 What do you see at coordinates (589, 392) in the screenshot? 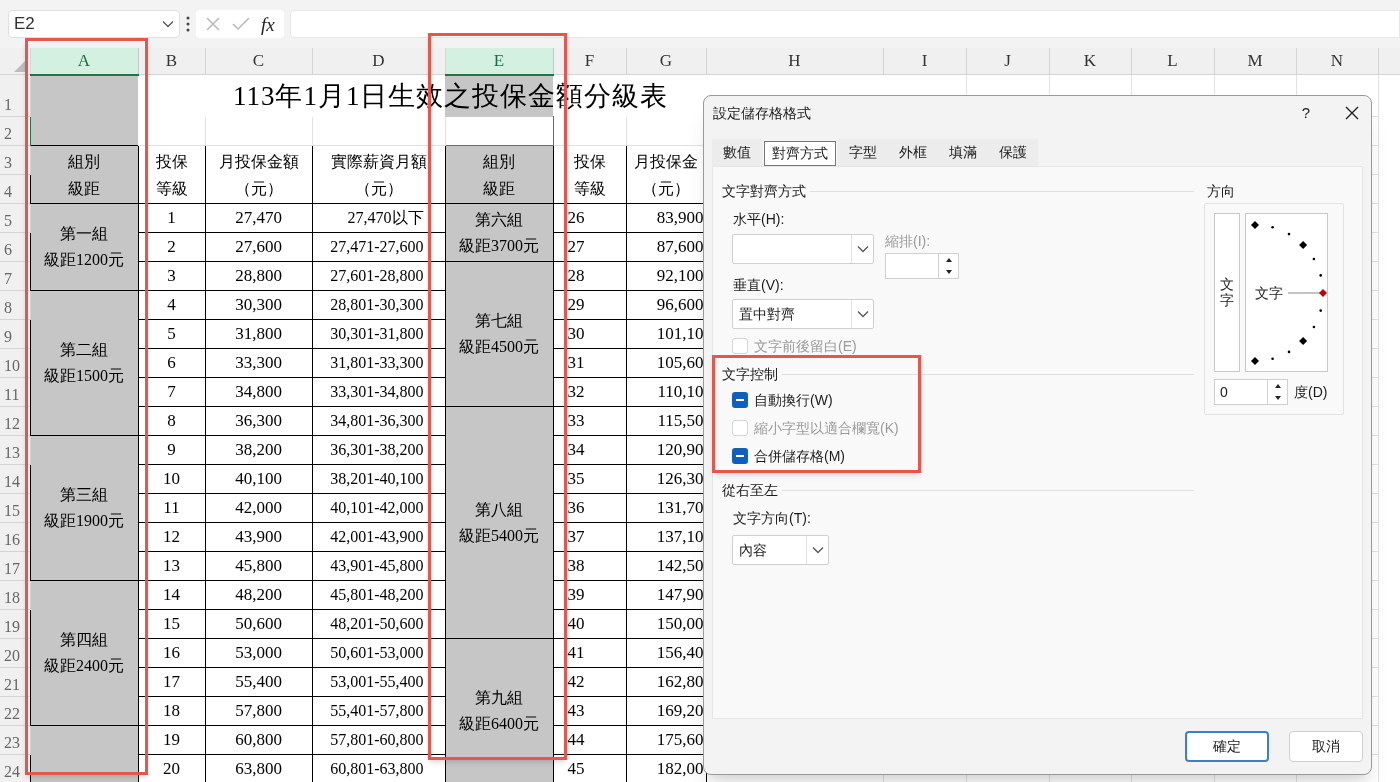
I see `table-cell: 32` at bounding box center [589, 392].